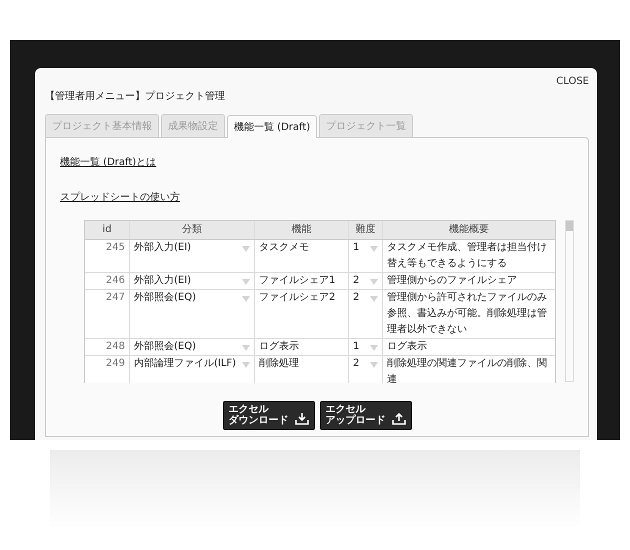 This screenshot has height=550, width=630. I want to click on table-cell-text: ログ表示, so click(407, 347).